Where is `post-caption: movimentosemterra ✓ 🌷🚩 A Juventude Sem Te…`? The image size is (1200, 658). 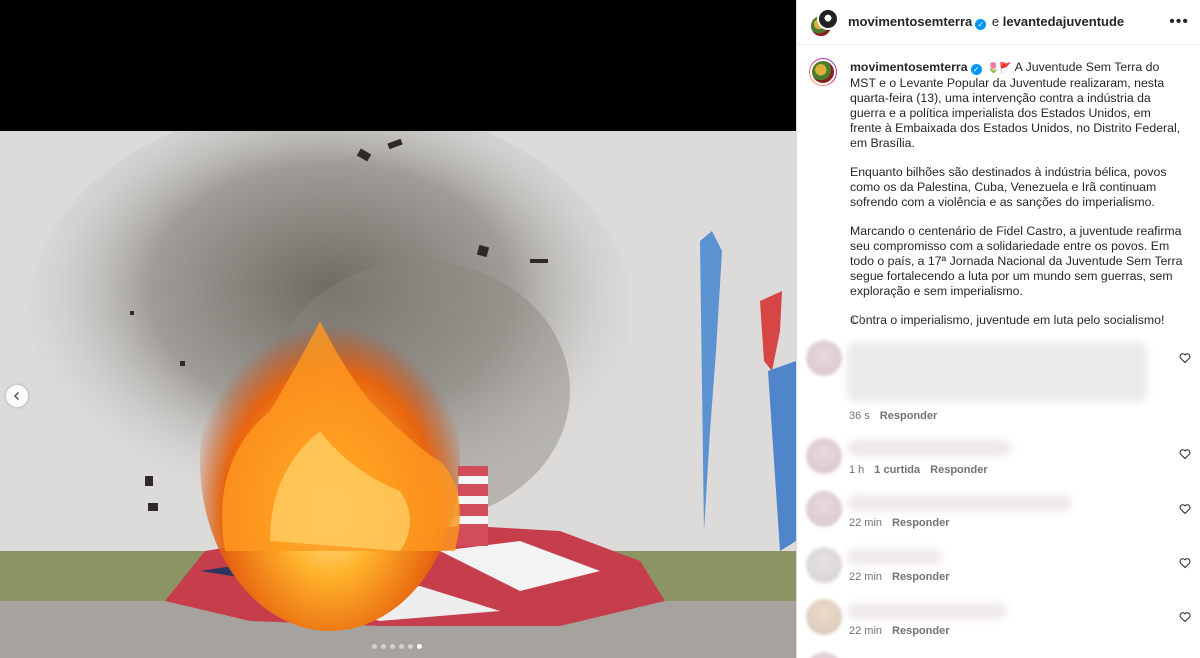
post-caption: movimentosemterra ✓ 🌷🚩 A Juventude Sem Te… is located at coordinates (1017, 201).